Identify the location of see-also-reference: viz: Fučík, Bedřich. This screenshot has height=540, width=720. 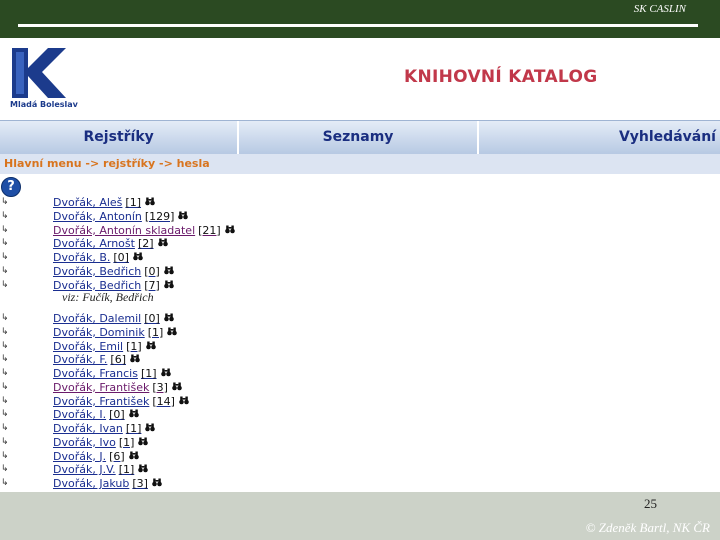
(108, 297).